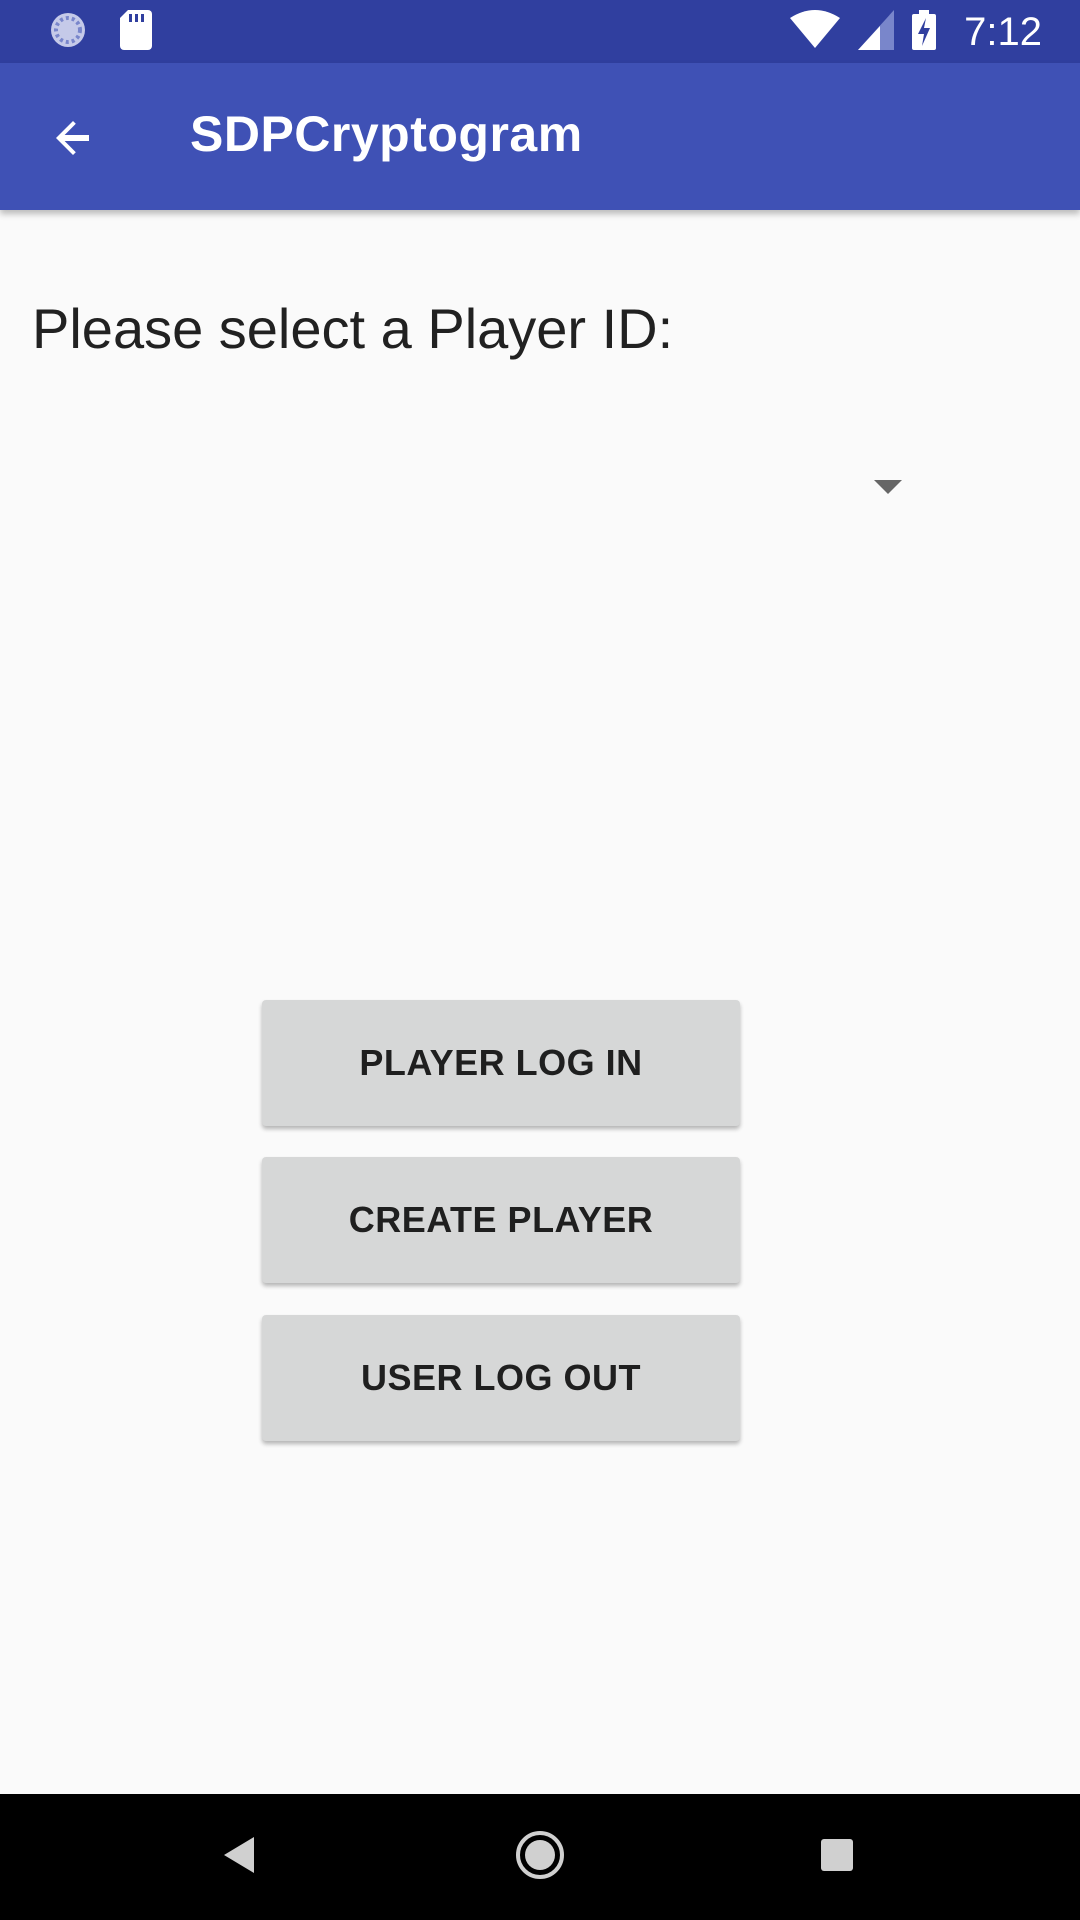  What do you see at coordinates (924, 32) in the screenshot?
I see `battery-charging-icon` at bounding box center [924, 32].